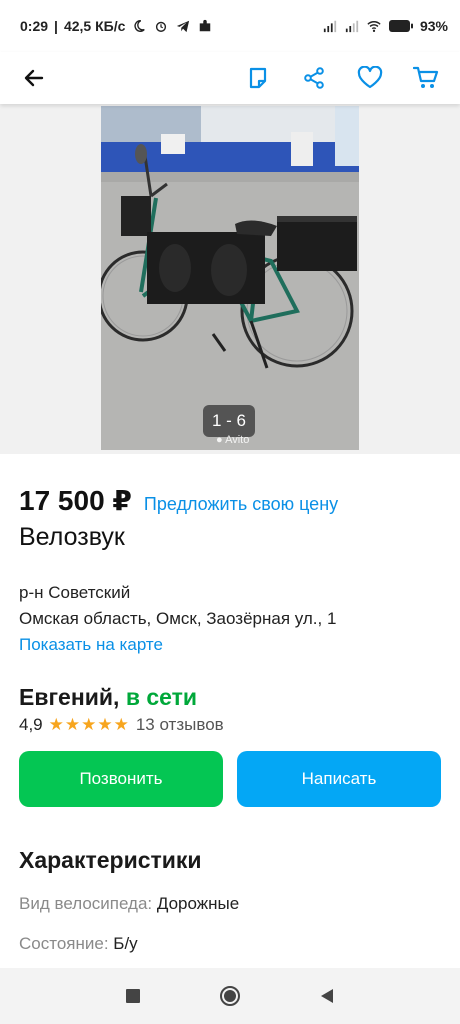  What do you see at coordinates (94, 26) in the screenshot?
I see `status-net-speed: 42,5 КБ/с` at bounding box center [94, 26].